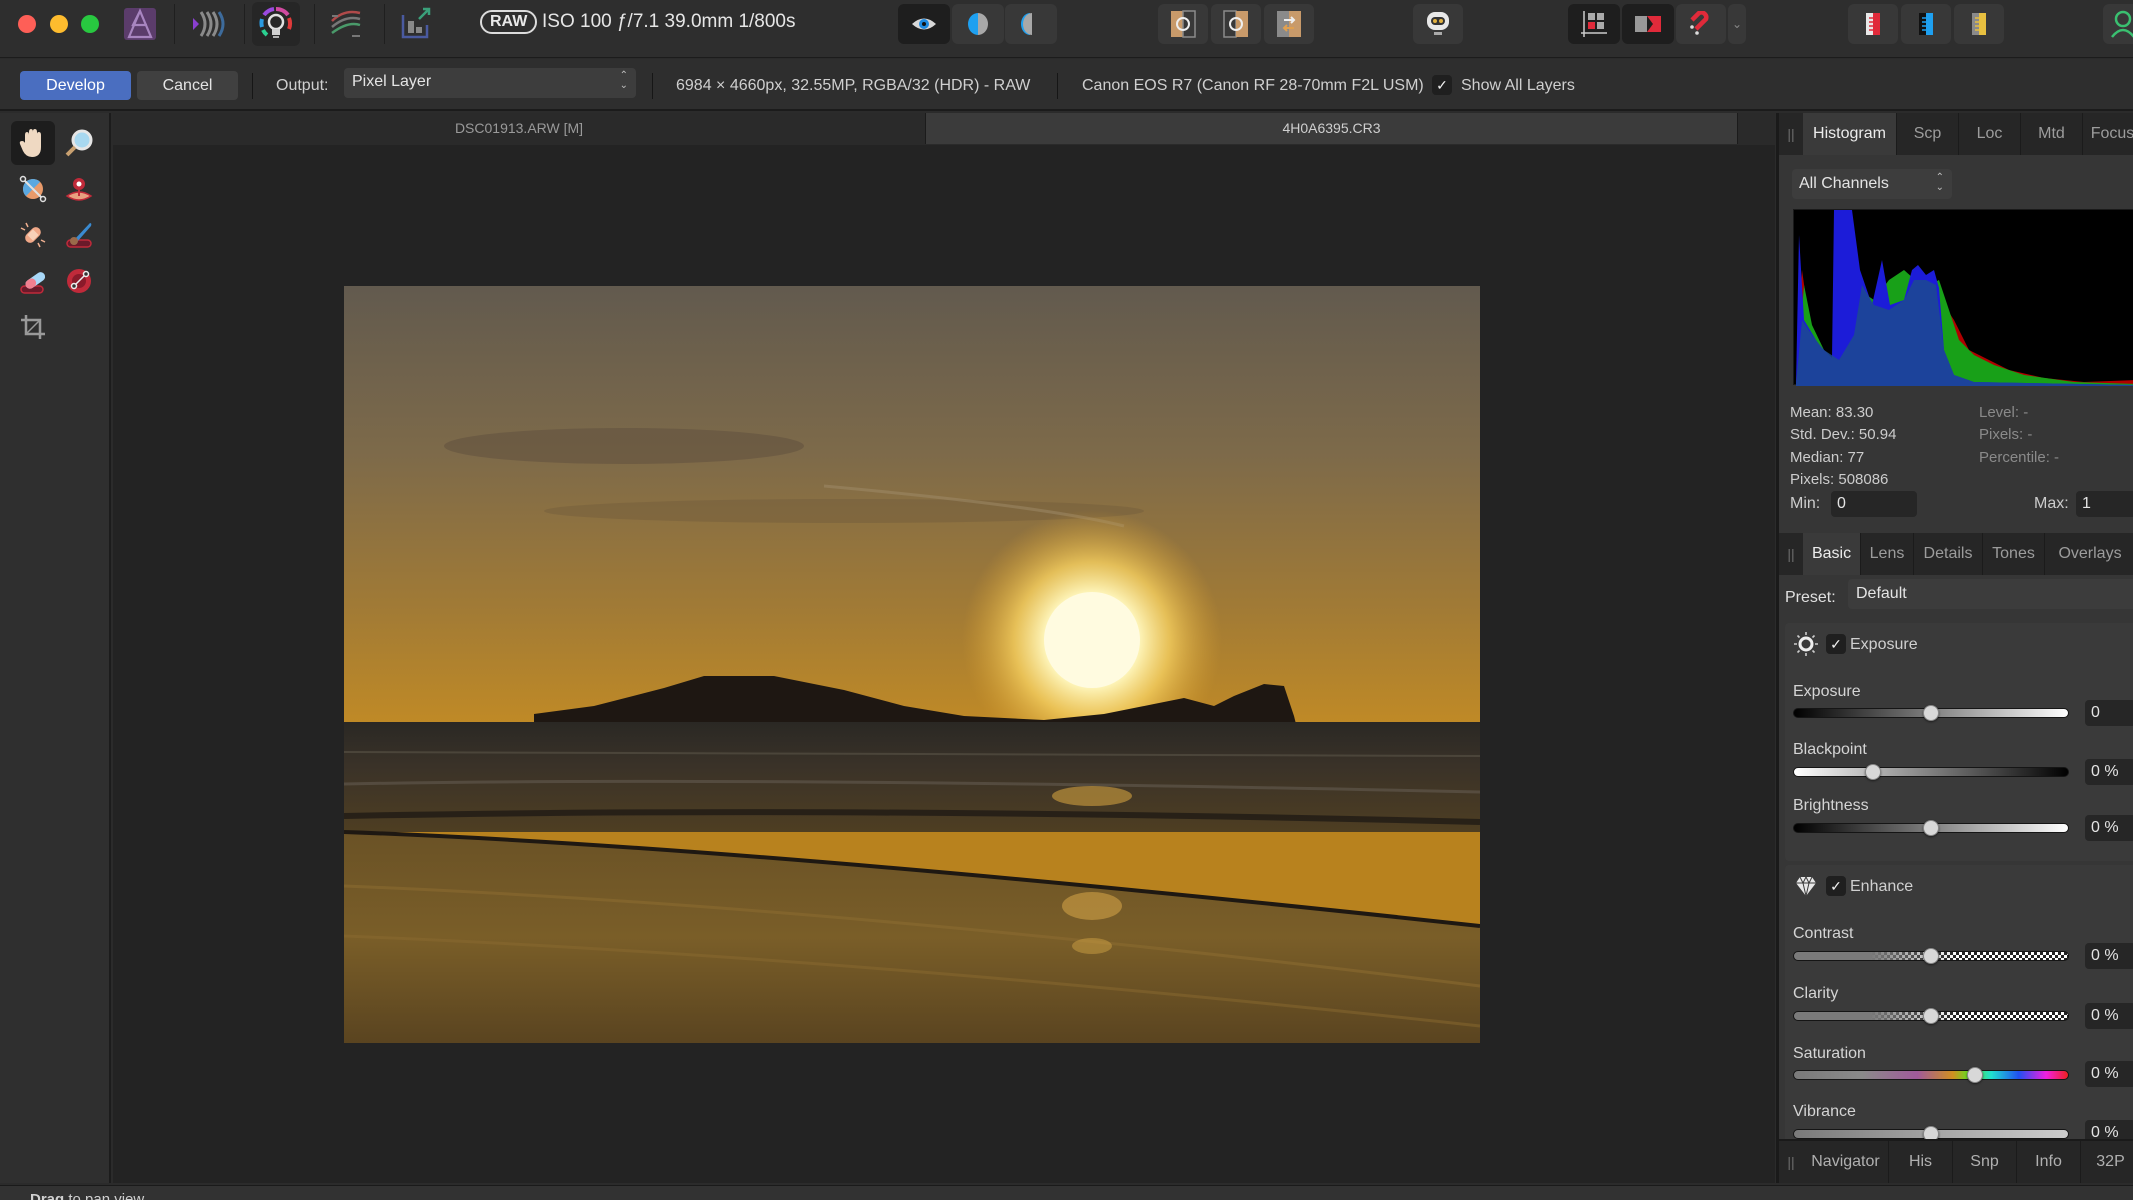  Describe the element at coordinates (59, 24) in the screenshot. I see `window-minimize-button` at that location.